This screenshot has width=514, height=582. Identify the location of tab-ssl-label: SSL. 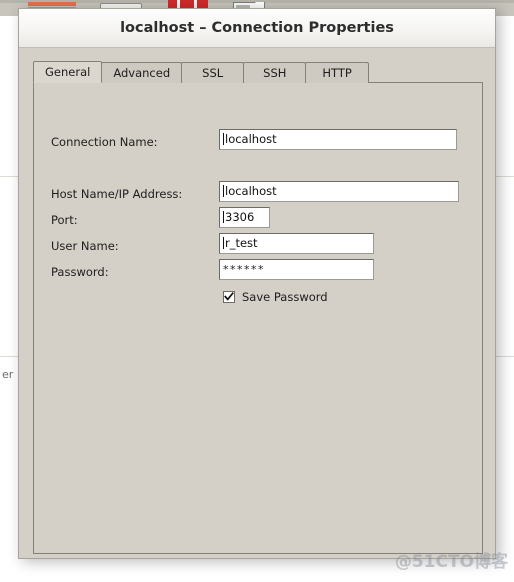
(213, 73).